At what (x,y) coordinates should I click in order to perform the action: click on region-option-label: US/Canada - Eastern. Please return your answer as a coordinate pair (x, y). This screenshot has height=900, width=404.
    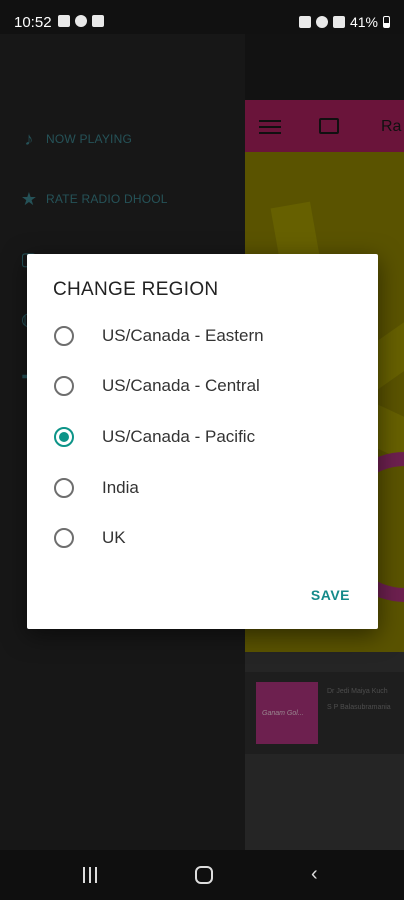
    Looking at the image, I should click on (183, 335).